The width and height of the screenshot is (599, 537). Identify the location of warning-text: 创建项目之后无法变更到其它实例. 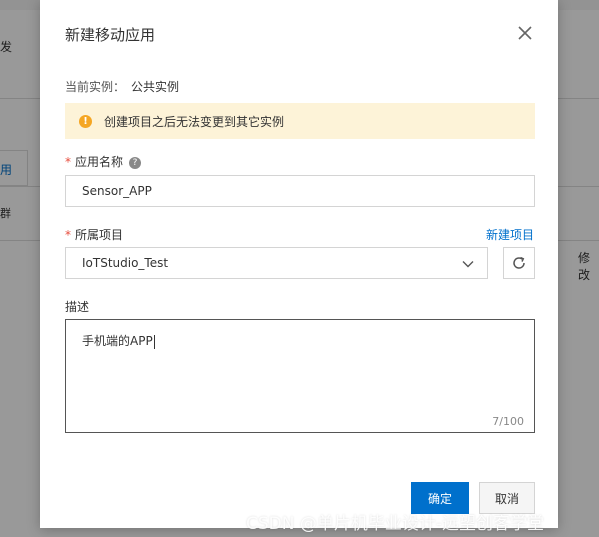
(194, 121).